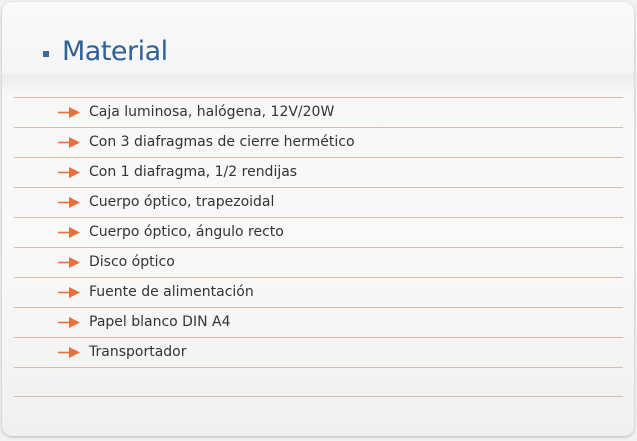 The height and width of the screenshot is (441, 637). Describe the element at coordinates (318, 382) in the screenshot. I see `empty-list-row` at that location.